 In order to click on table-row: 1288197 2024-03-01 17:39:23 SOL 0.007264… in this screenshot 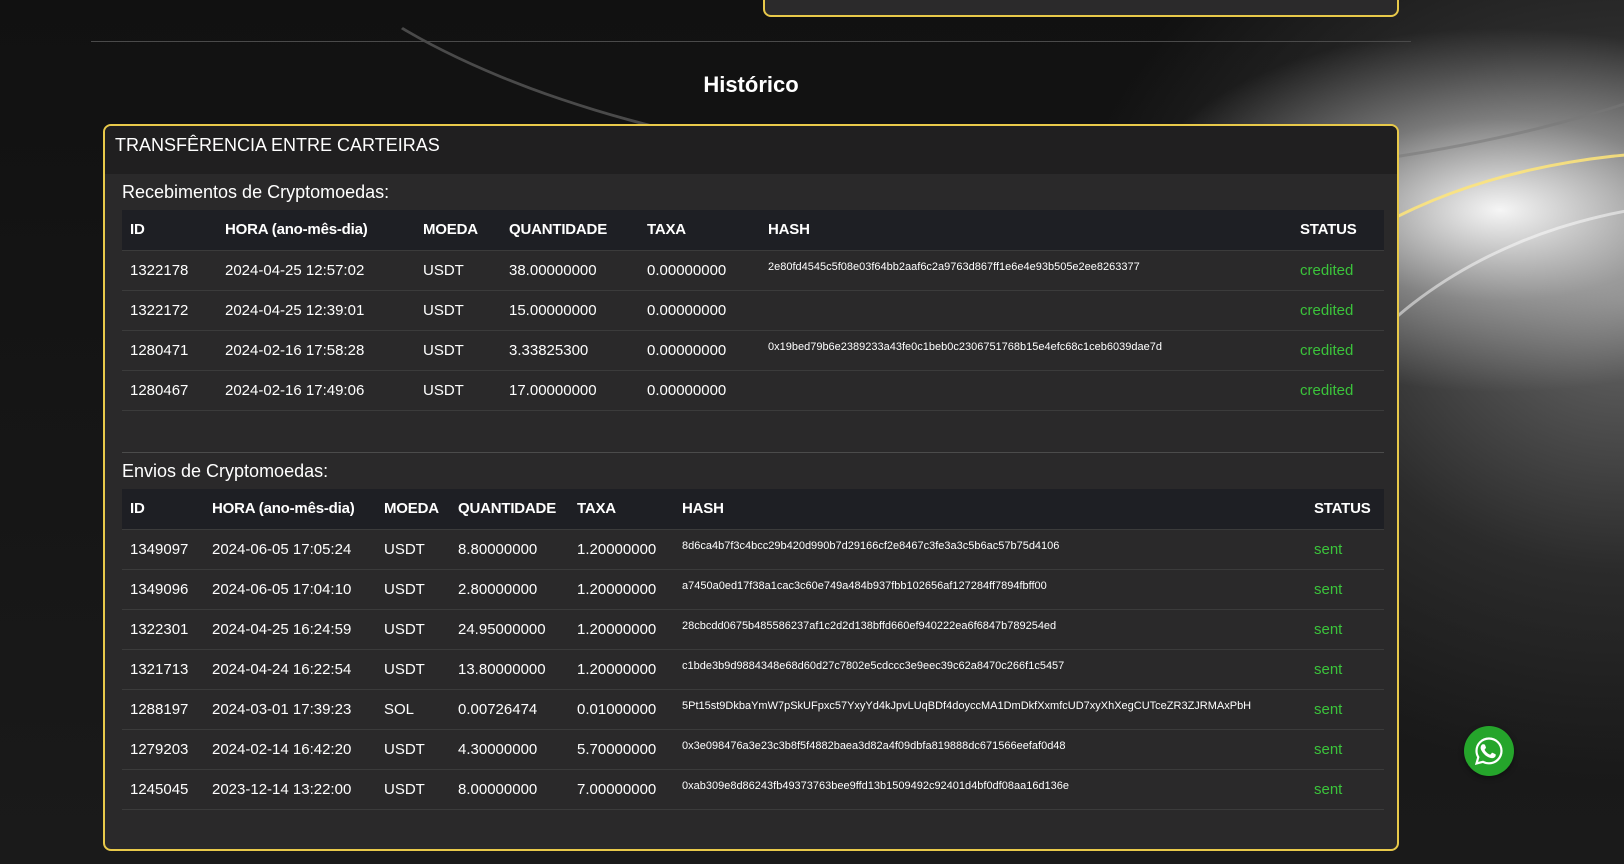, I will do `click(753, 708)`.